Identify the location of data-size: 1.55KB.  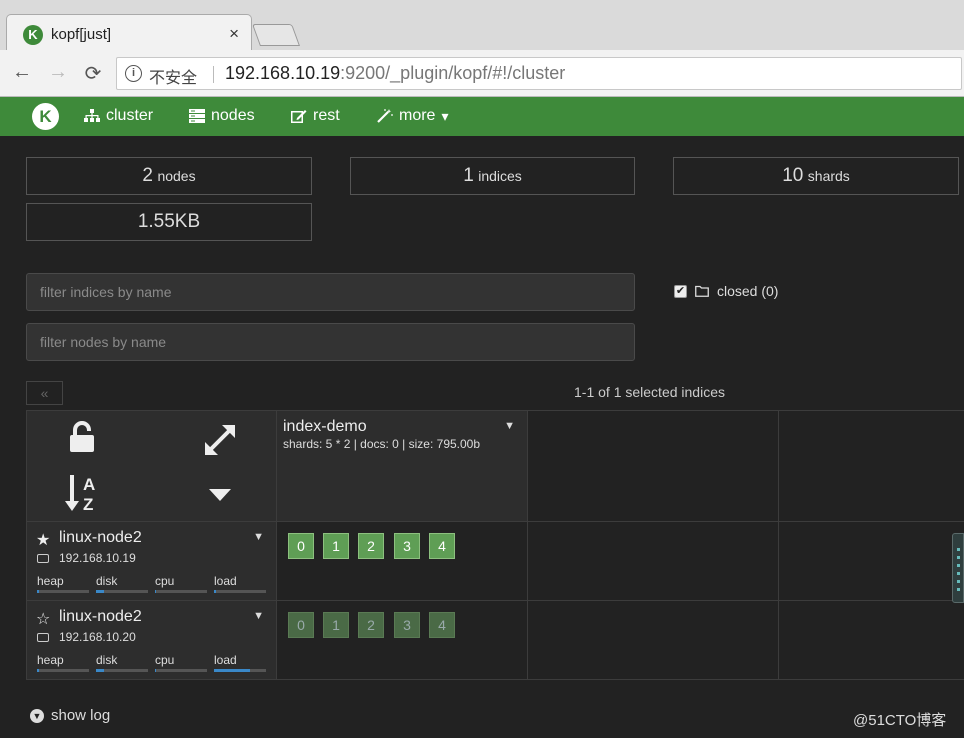
(169, 221).